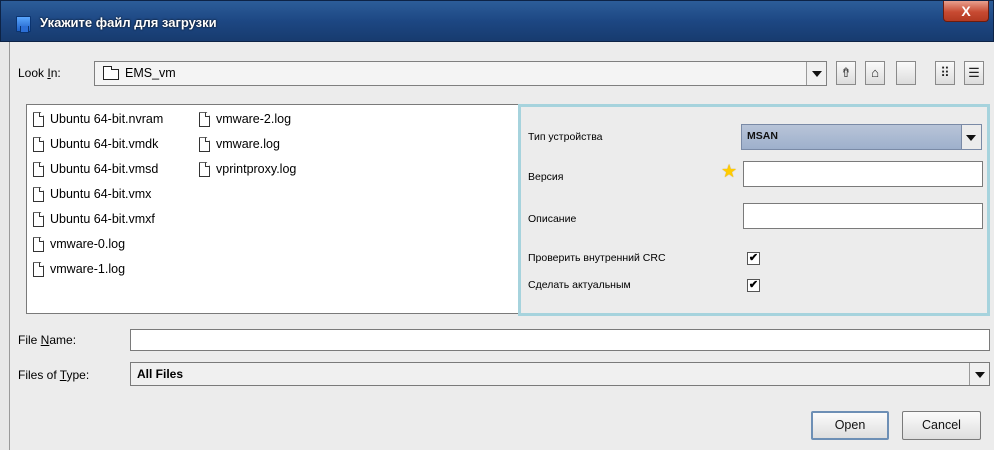 Image resolution: width=994 pixels, height=450 pixels. Describe the element at coordinates (39, 73) in the screenshot. I see `look-in-label: Look In:` at that location.